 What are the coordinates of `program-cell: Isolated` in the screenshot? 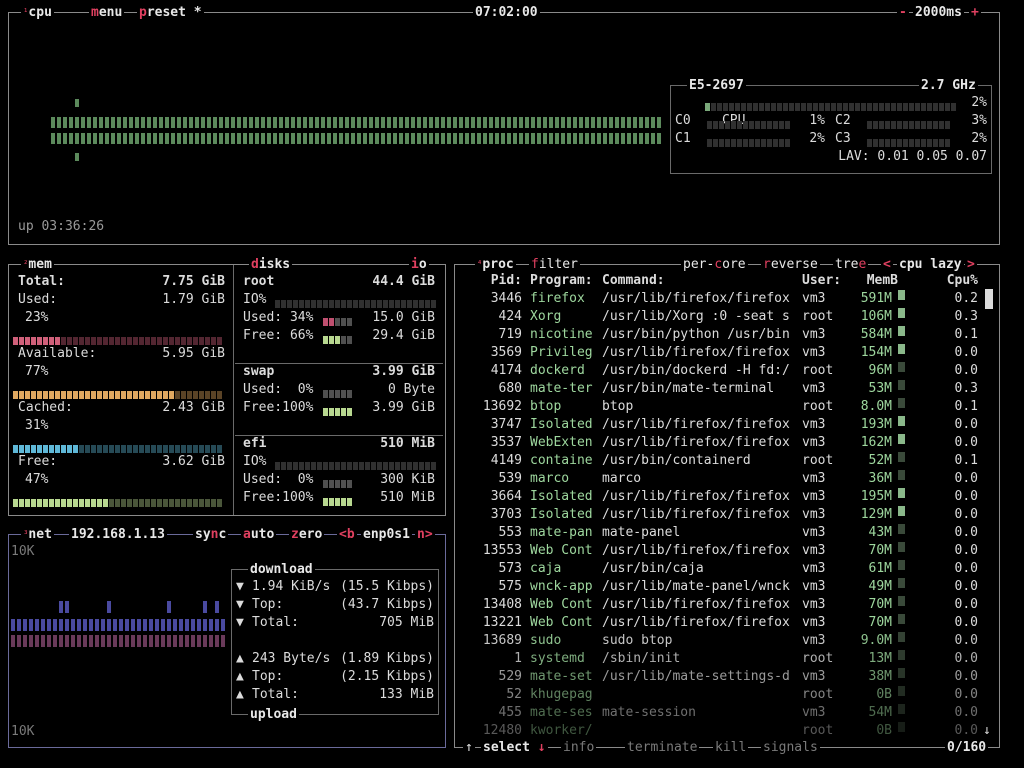 It's located at (561, 514).